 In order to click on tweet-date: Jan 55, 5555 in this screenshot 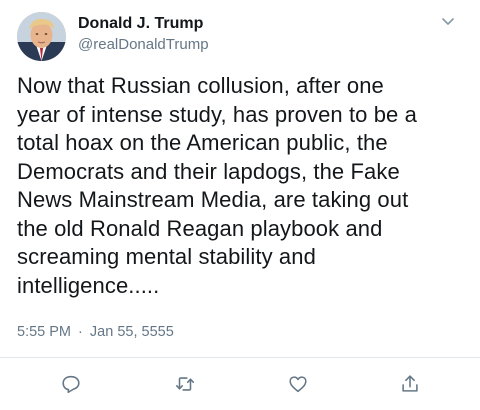, I will do `click(131, 332)`.